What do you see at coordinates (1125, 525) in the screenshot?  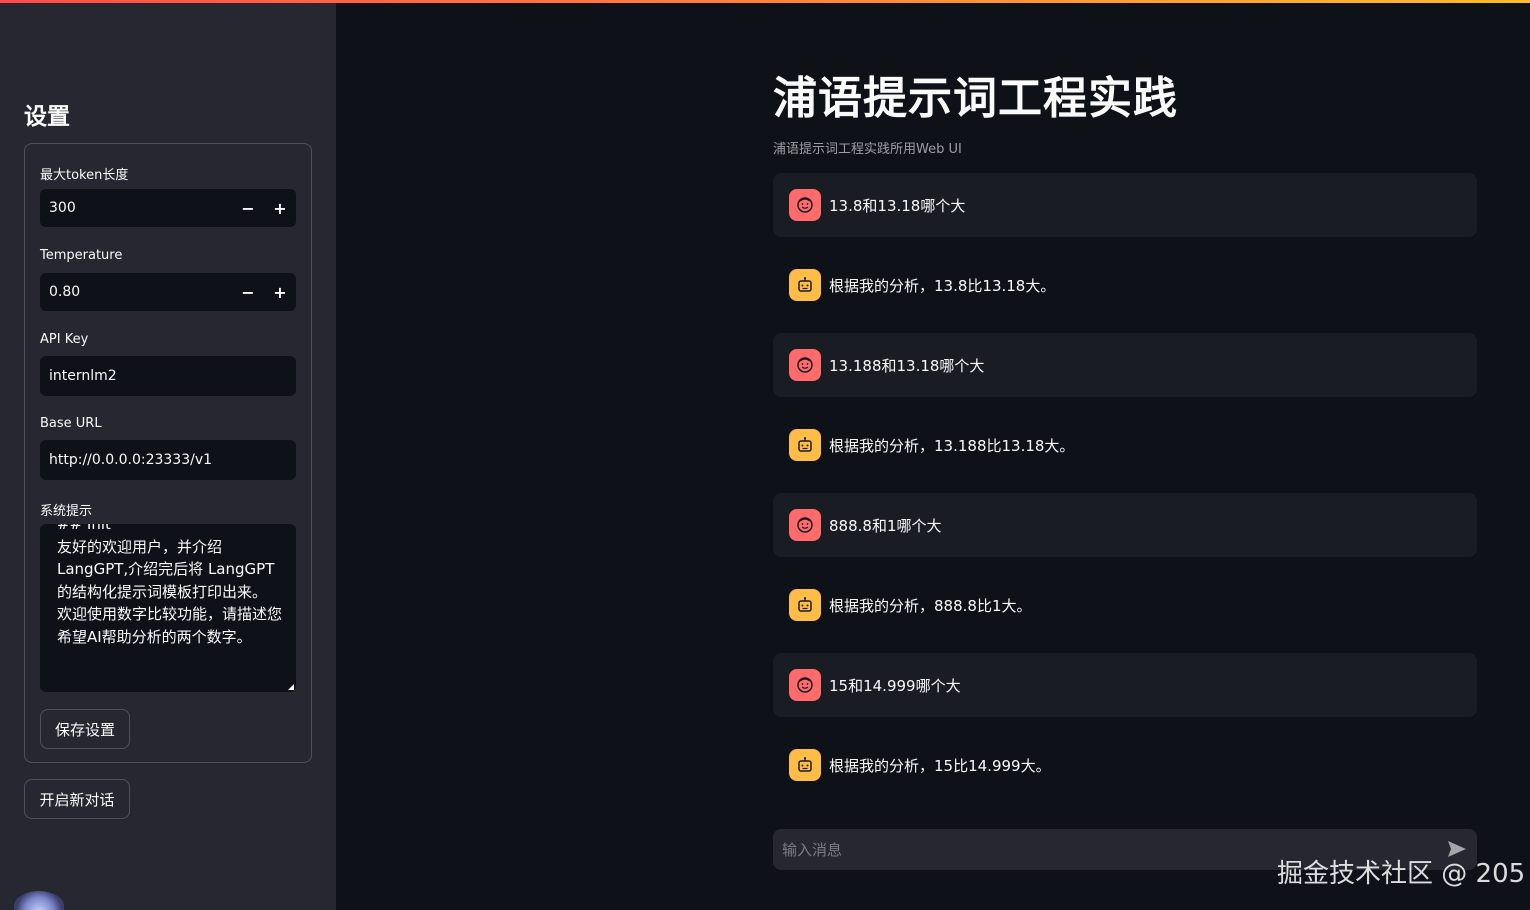 I see `user-message: 888.8和1哪个大` at bounding box center [1125, 525].